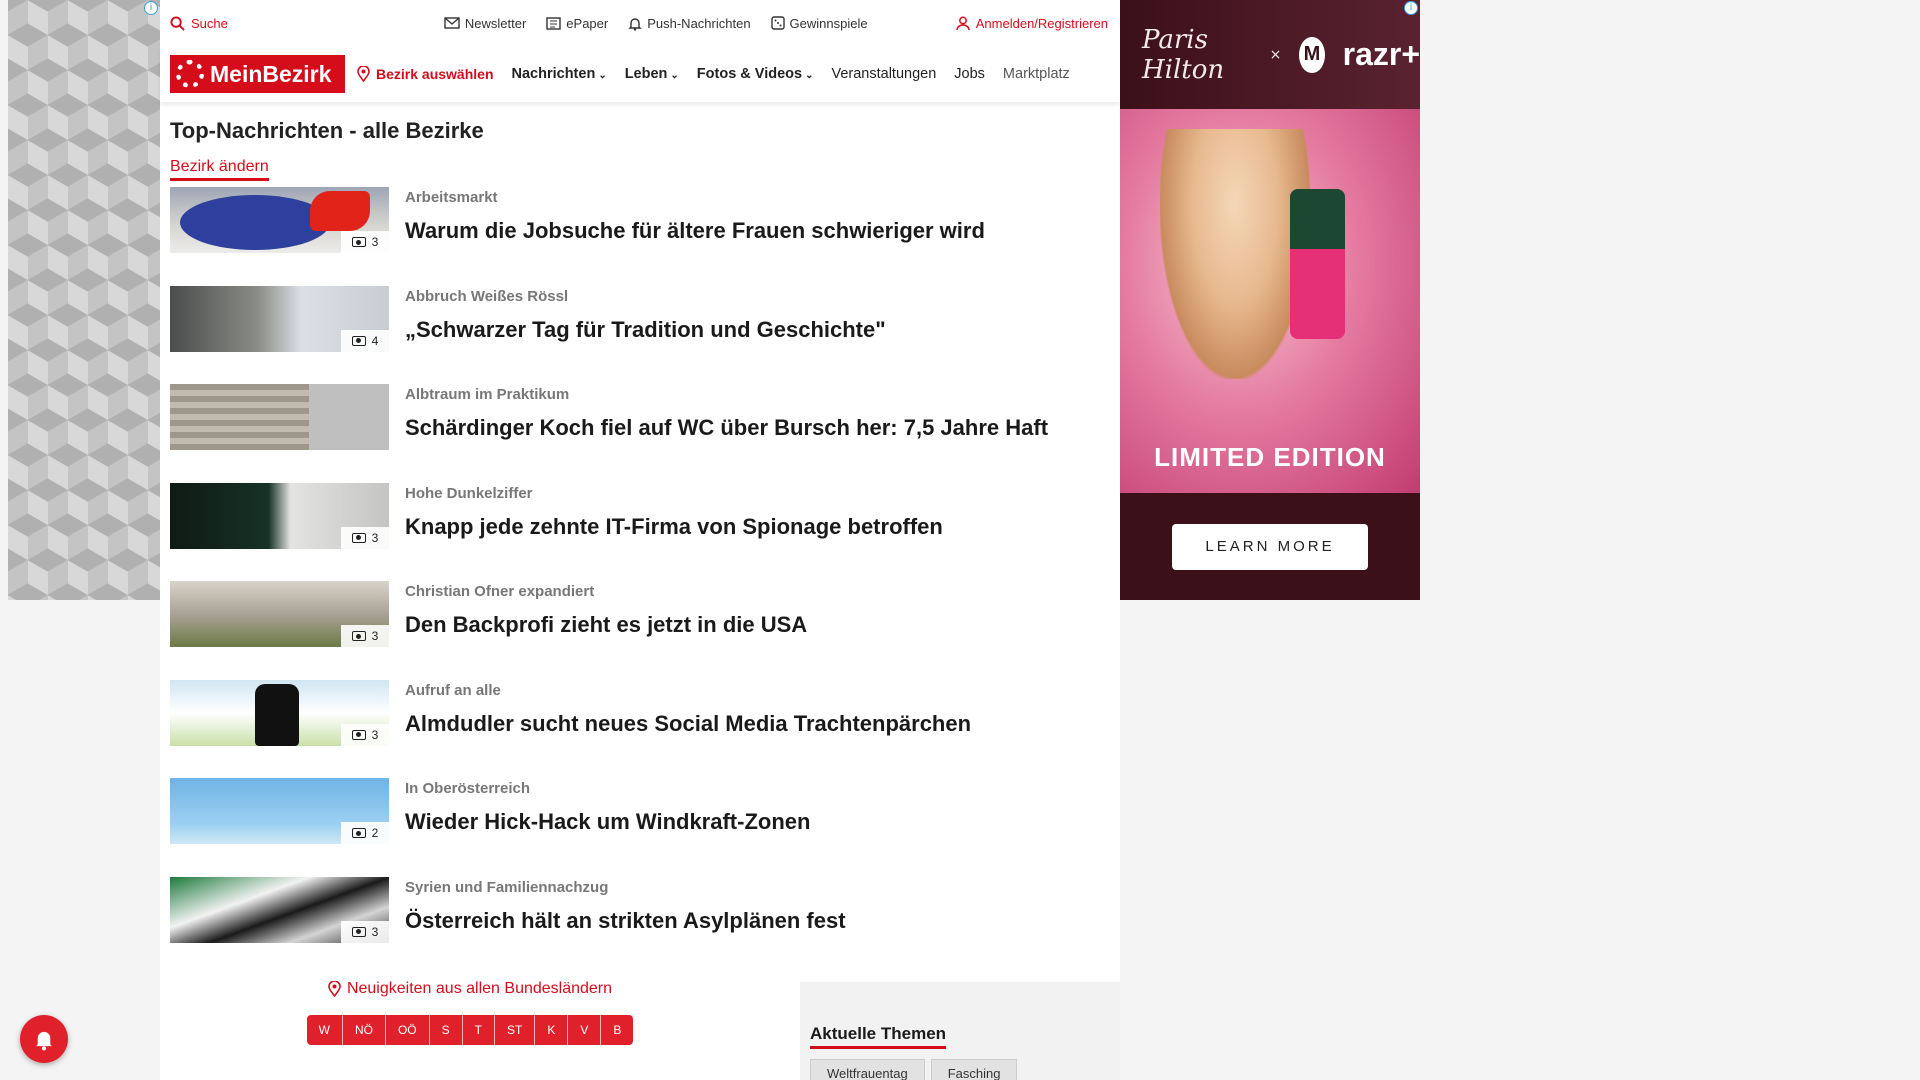  Describe the element at coordinates (364, 1030) in the screenshot. I see `state-button-noe: NÖ` at that location.